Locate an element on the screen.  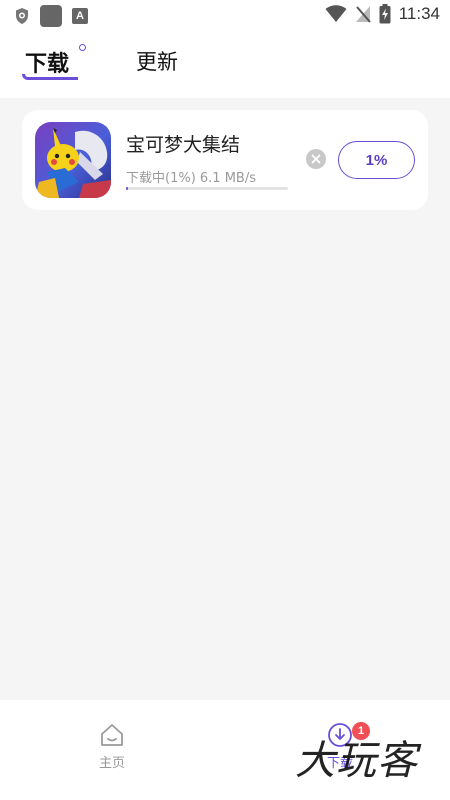
wifi-icon is located at coordinates (336, 13).